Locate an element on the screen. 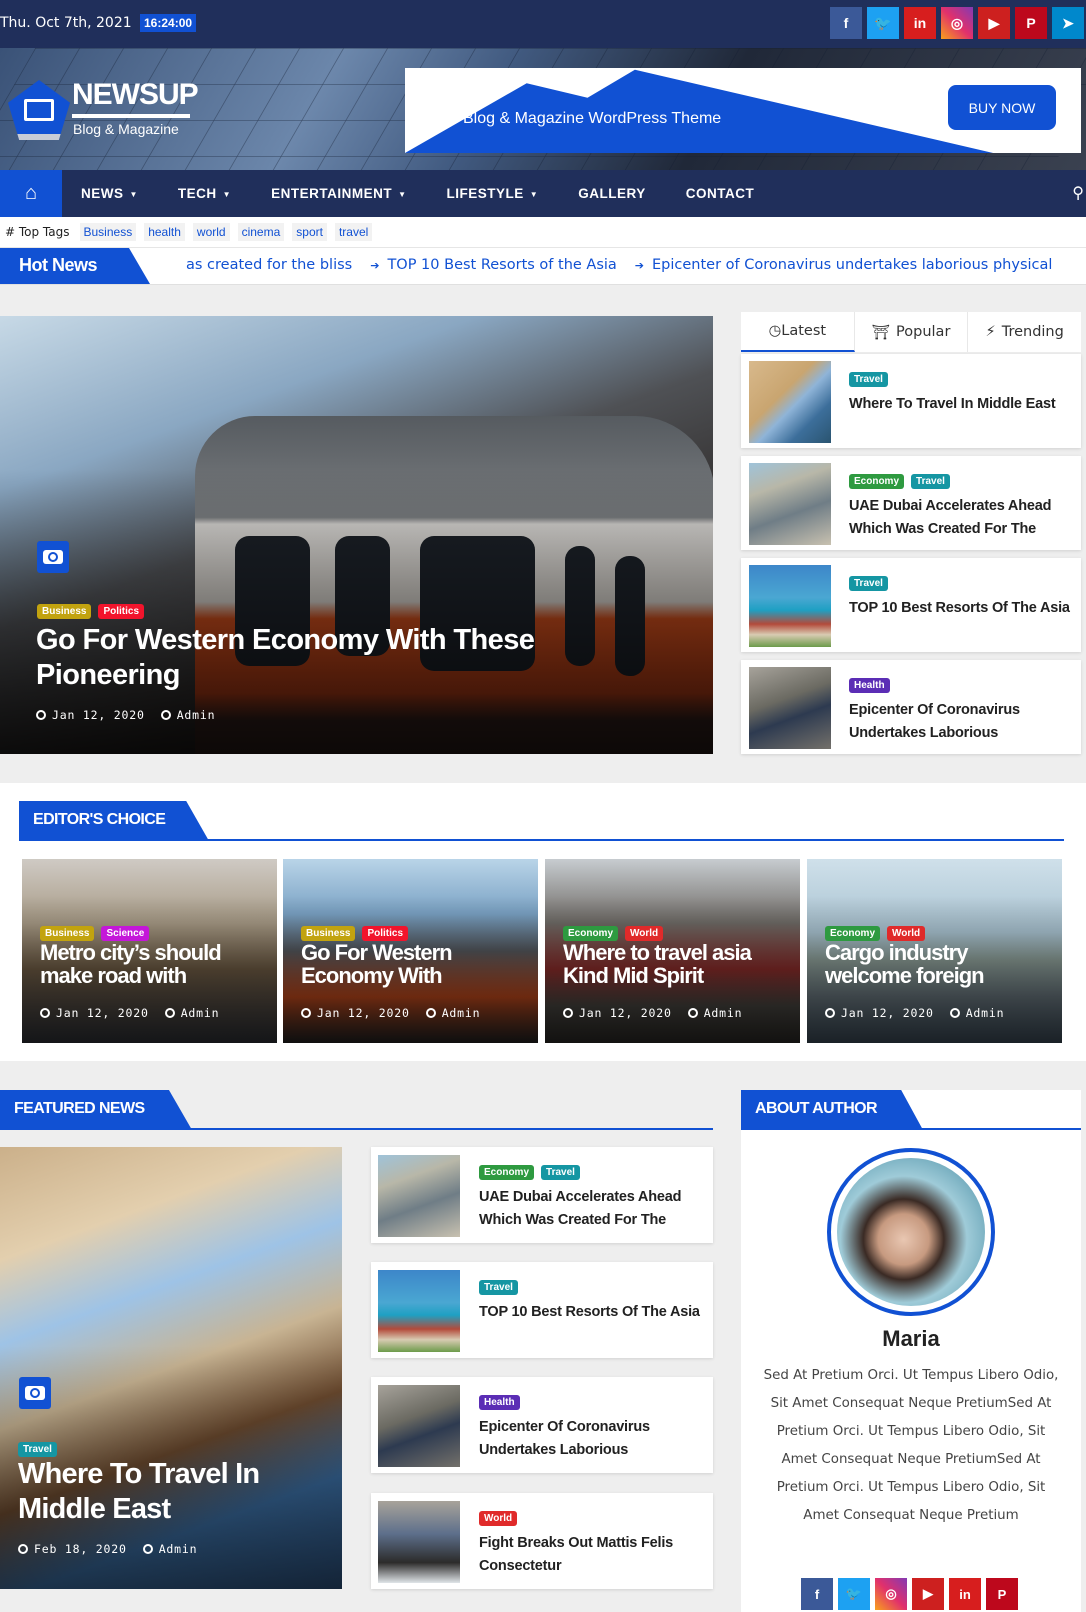 Image resolution: width=1086 pixels, height=1612 pixels. site-title: NEWSUP is located at coordinates (135, 95).